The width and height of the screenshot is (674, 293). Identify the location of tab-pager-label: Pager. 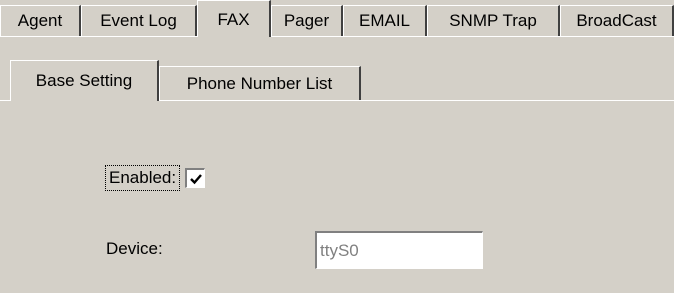
(306, 20).